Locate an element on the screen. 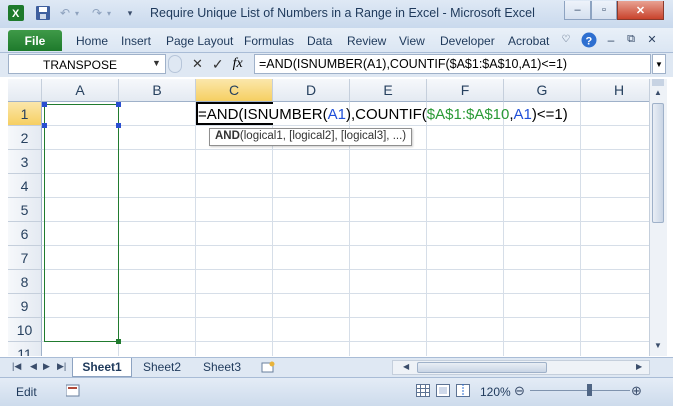 This screenshot has height=406, width=673. undo-icon: ↶ is located at coordinates (65, 13).